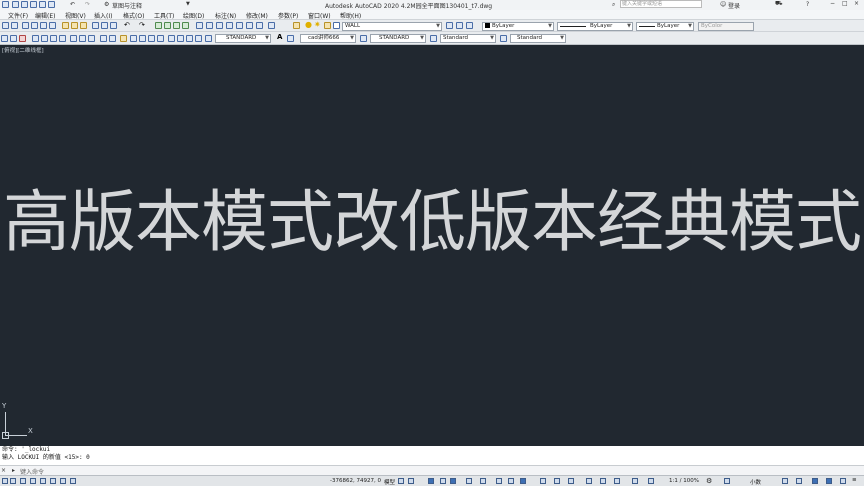 Image resolution: width=864 pixels, height=486 pixels. Describe the element at coordinates (468, 38) in the screenshot. I see `mleader-style-dropdown: Standard ▼` at that location.